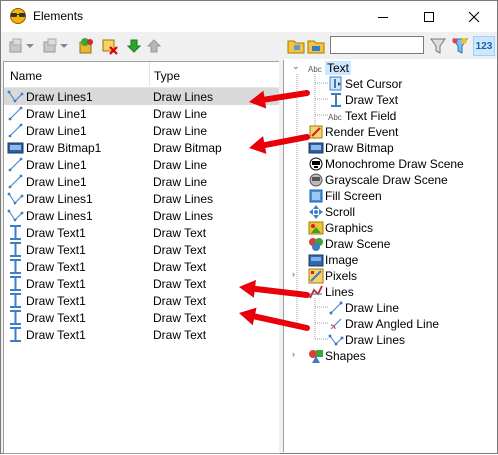 The height and width of the screenshot is (455, 498). Describe the element at coordinates (26, 76) in the screenshot. I see `column-header-name: Name` at that location.